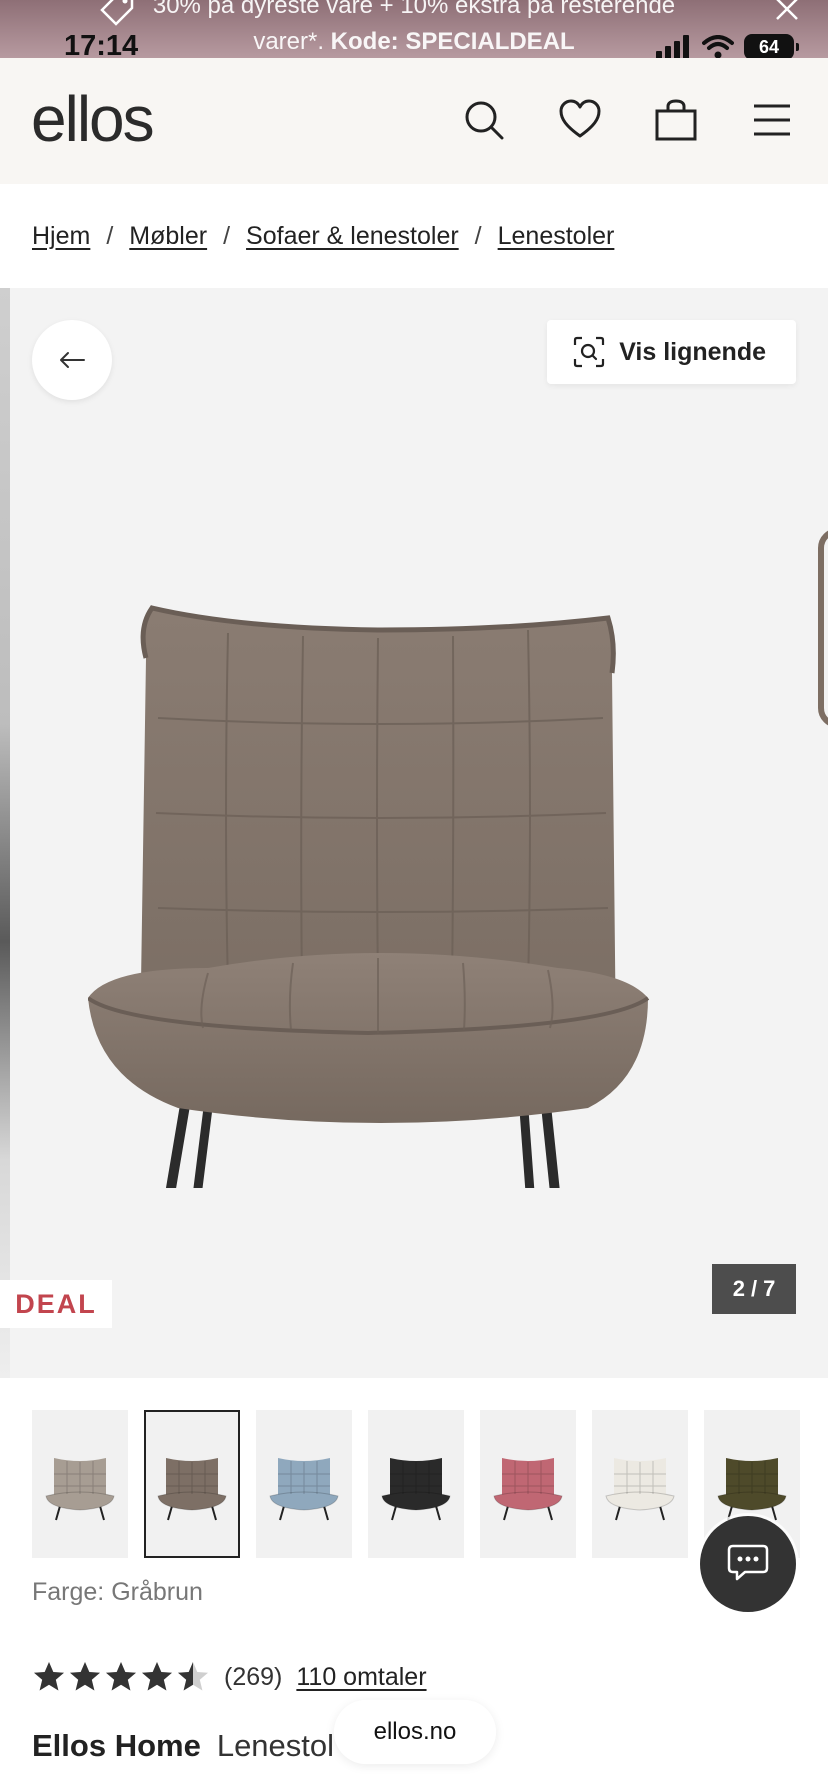 The width and height of the screenshot is (828, 1792). Describe the element at coordinates (93, 119) in the screenshot. I see `ellos-logo: ellos` at that location.